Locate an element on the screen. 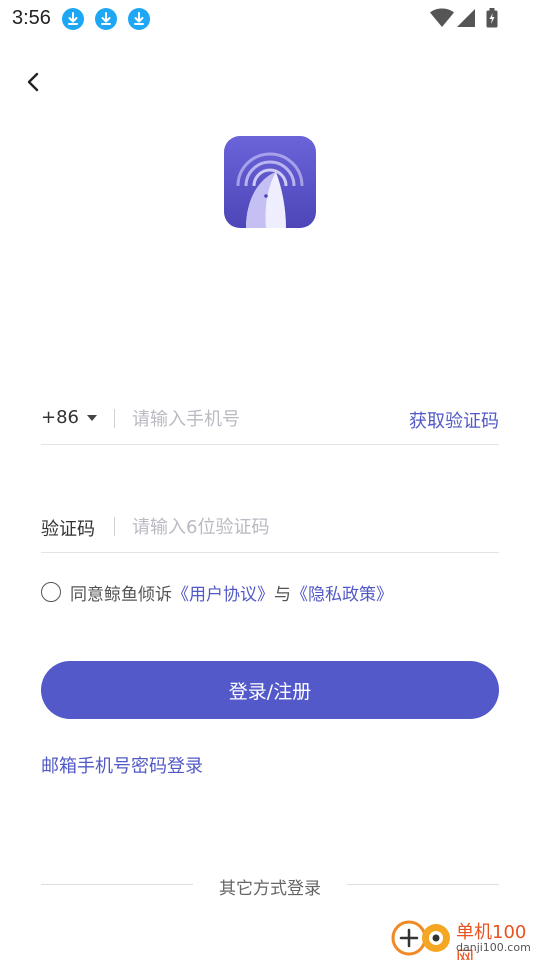  user-agreement-link: 《用户协议》 is located at coordinates (223, 592).